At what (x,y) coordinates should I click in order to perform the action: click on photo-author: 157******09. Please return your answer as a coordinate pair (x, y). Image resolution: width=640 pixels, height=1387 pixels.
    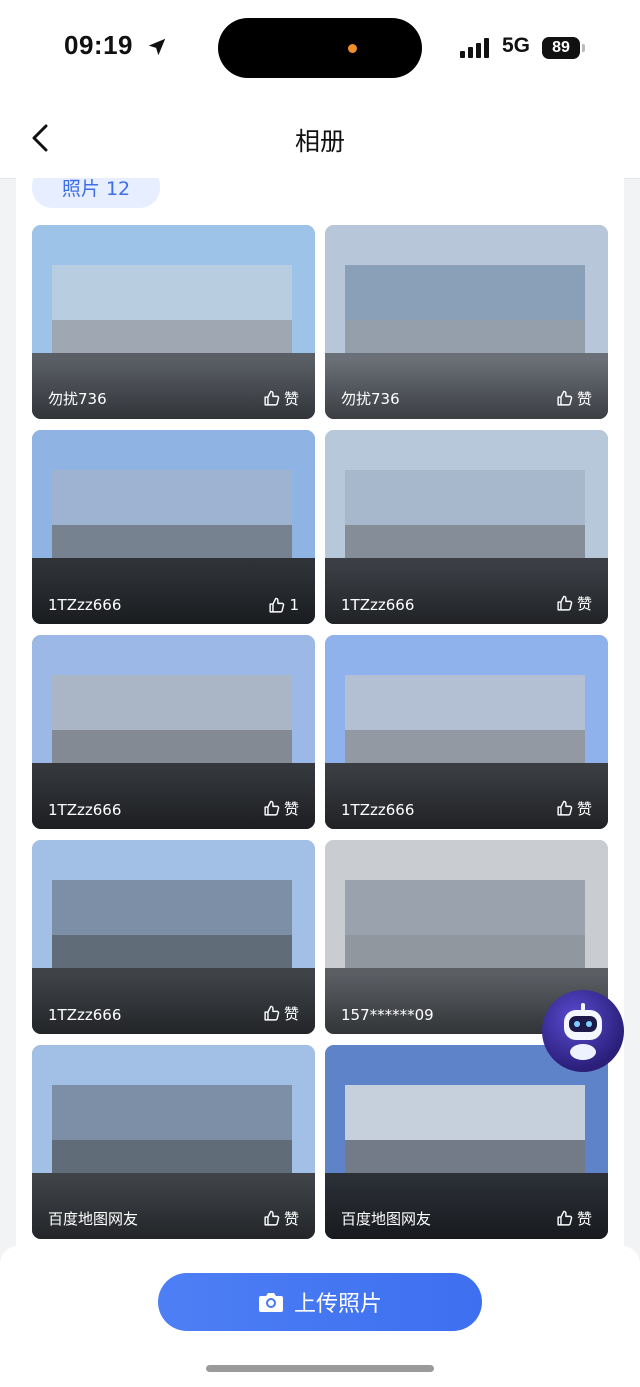
    Looking at the image, I should click on (387, 1015).